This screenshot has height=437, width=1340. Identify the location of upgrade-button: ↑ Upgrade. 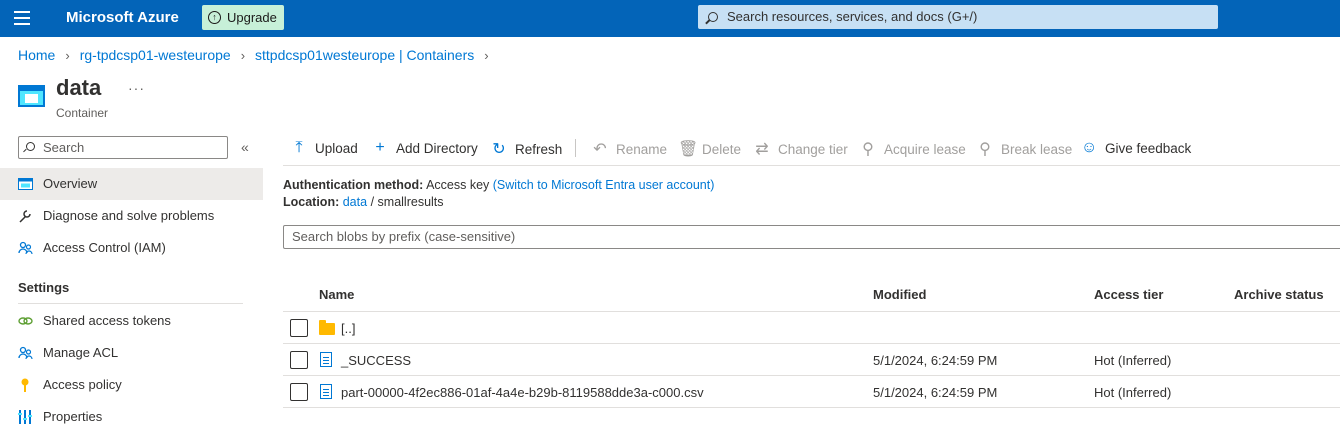
(243, 17).